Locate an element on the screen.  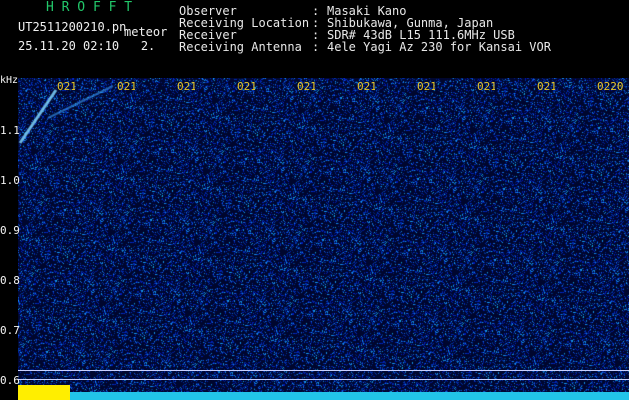
y-tick-label: 0.6 is located at coordinates (10, 380).